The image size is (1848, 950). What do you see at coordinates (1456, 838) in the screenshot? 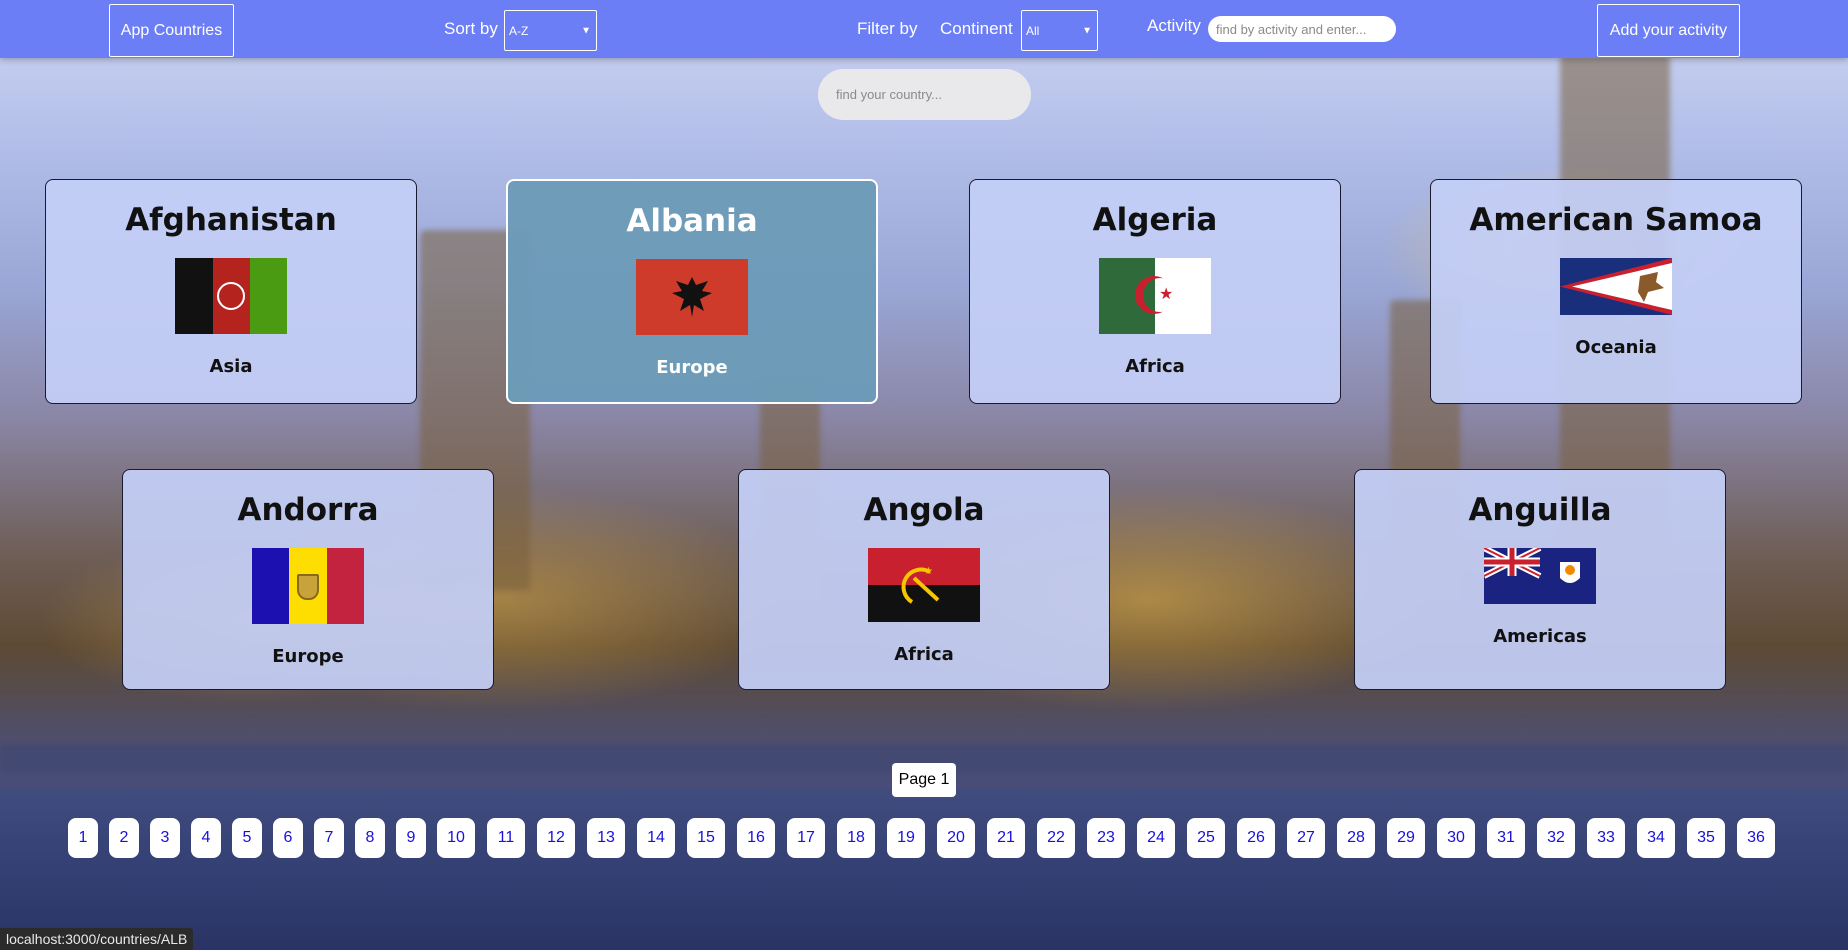
I see `page-button: 30` at bounding box center [1456, 838].